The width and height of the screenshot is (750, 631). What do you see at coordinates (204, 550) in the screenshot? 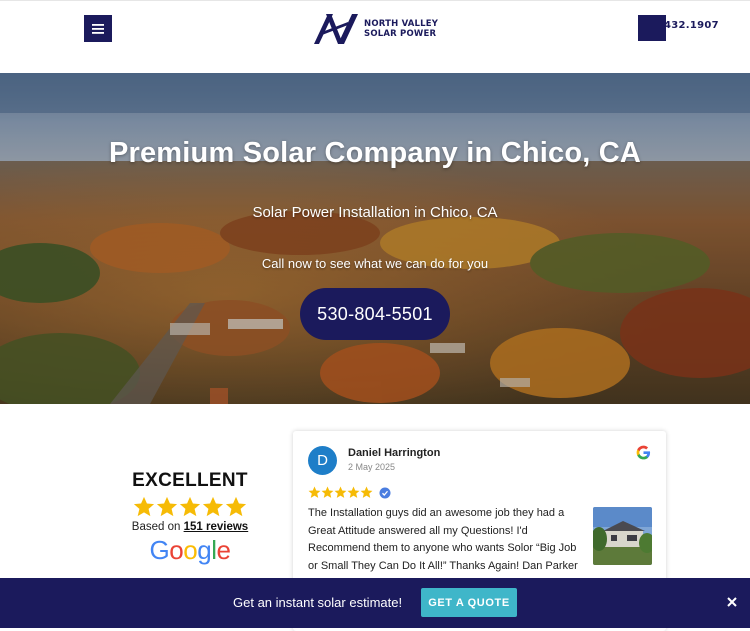
I see `google-letter: g` at bounding box center [204, 550].